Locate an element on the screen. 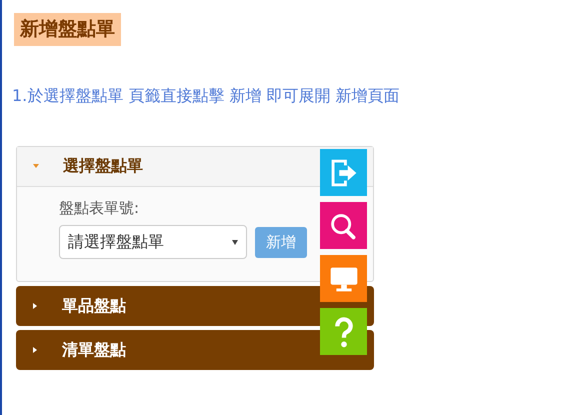 Image resolution: width=571 pixels, height=415 pixels. exit-button is located at coordinates (343, 172).